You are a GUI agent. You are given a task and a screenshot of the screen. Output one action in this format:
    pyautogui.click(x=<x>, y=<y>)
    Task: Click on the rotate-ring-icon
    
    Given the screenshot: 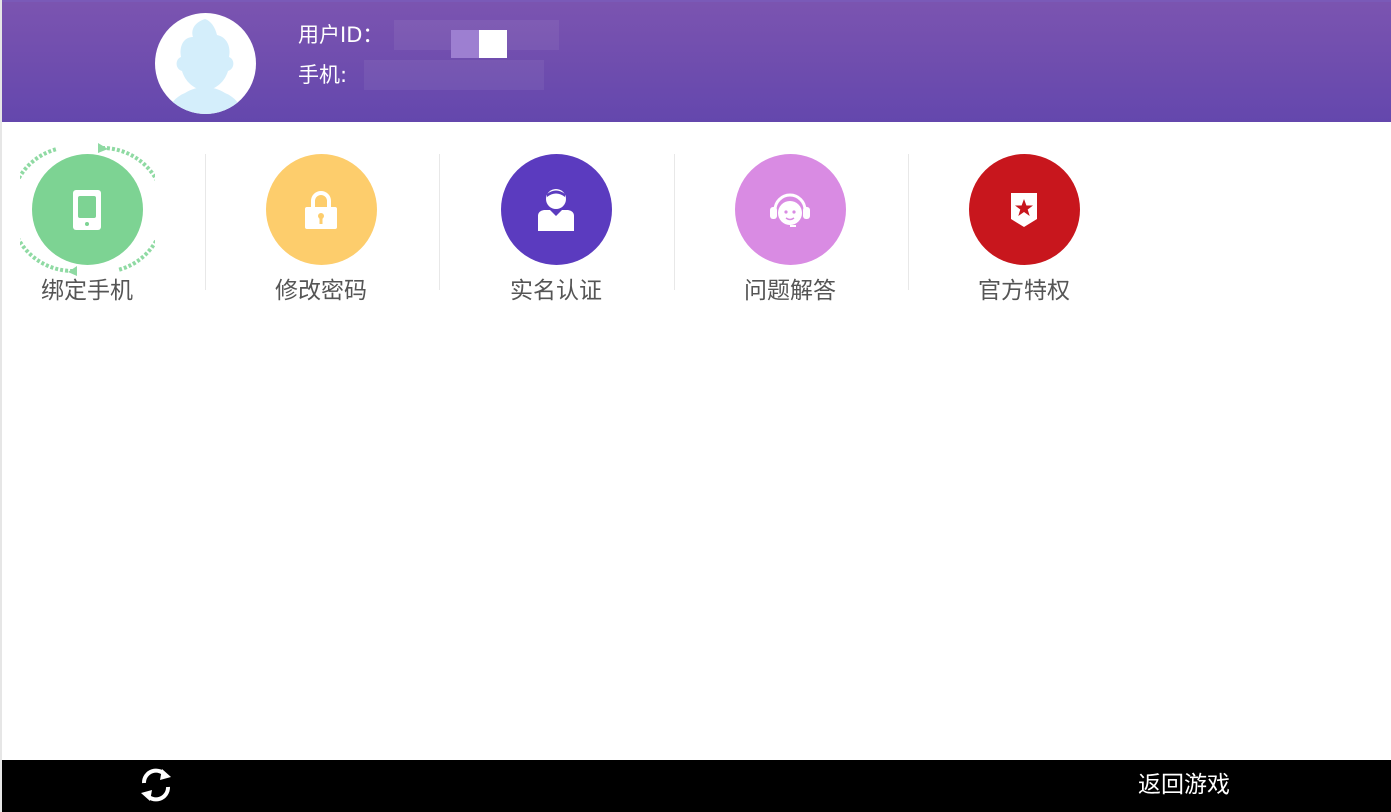 What is the action you would take?
    pyautogui.click(x=87, y=209)
    